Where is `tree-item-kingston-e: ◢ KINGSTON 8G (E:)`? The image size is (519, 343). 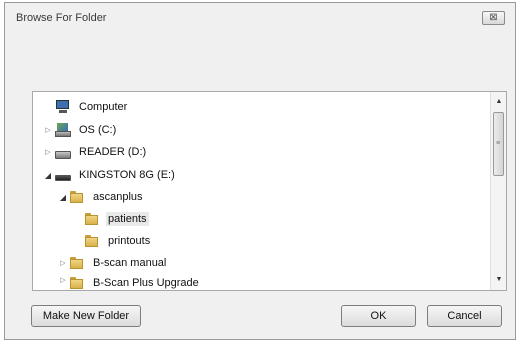 tree-item-kingston-e: ◢ KINGSTON 8G (E:) is located at coordinates (110, 175).